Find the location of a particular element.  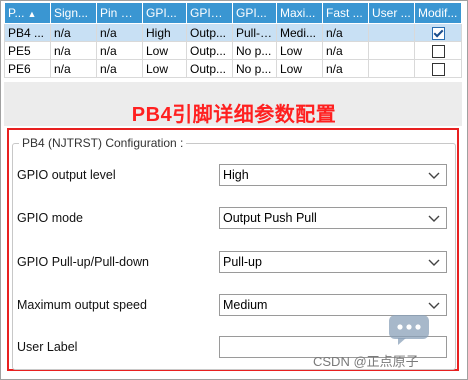

gpio-mode-select: Output Push Pull is located at coordinates (333, 218).